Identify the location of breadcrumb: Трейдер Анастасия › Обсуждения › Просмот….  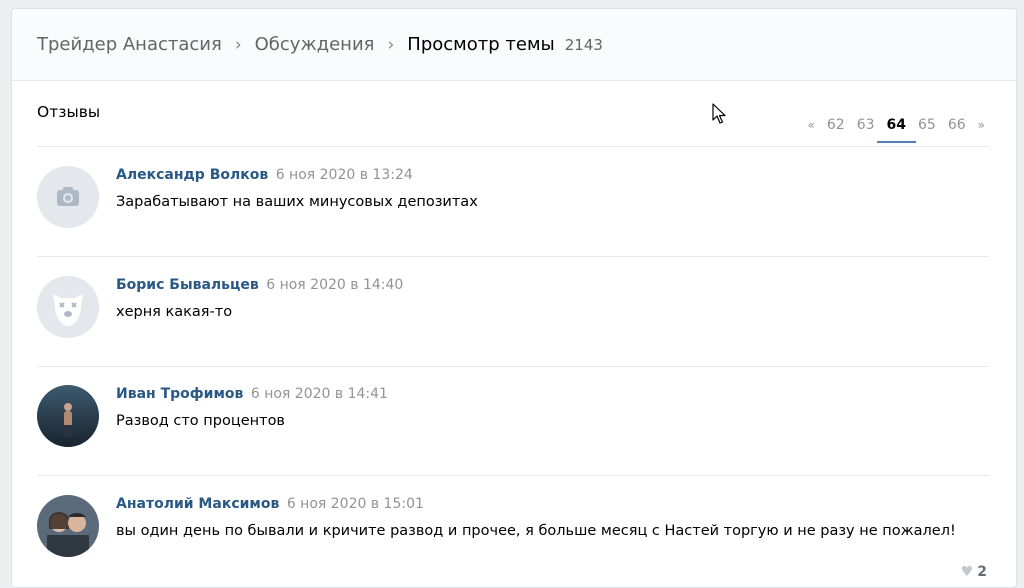
(514, 45).